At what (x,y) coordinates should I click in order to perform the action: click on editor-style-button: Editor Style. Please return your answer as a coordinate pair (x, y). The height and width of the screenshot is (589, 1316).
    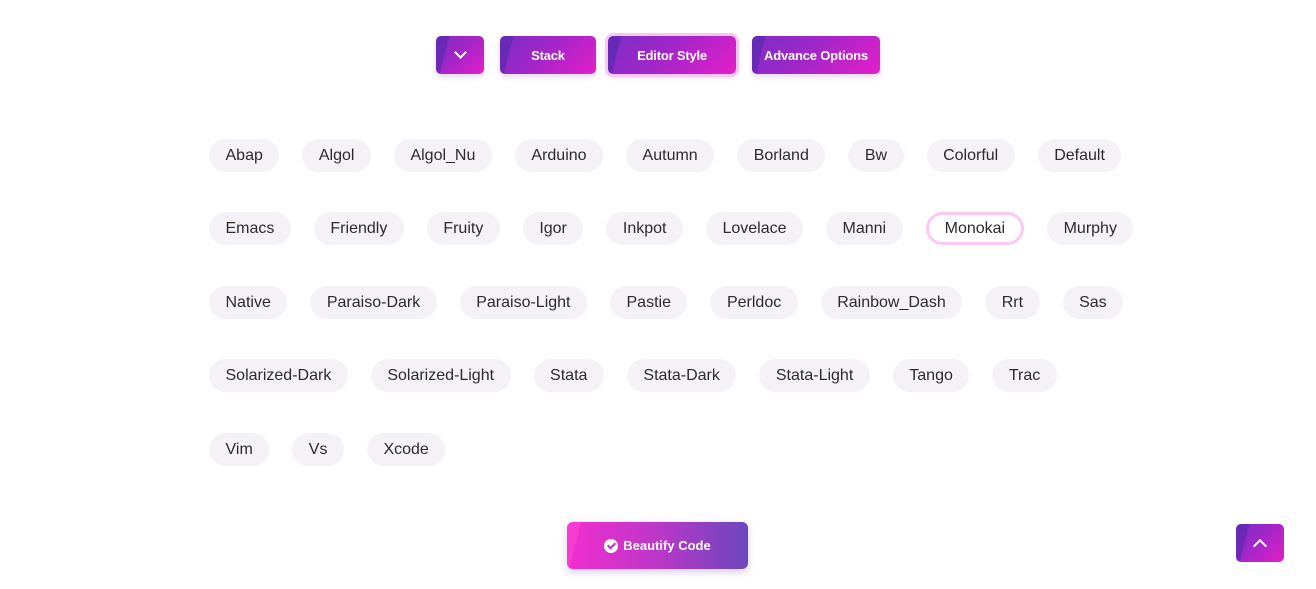
    Looking at the image, I should click on (672, 55).